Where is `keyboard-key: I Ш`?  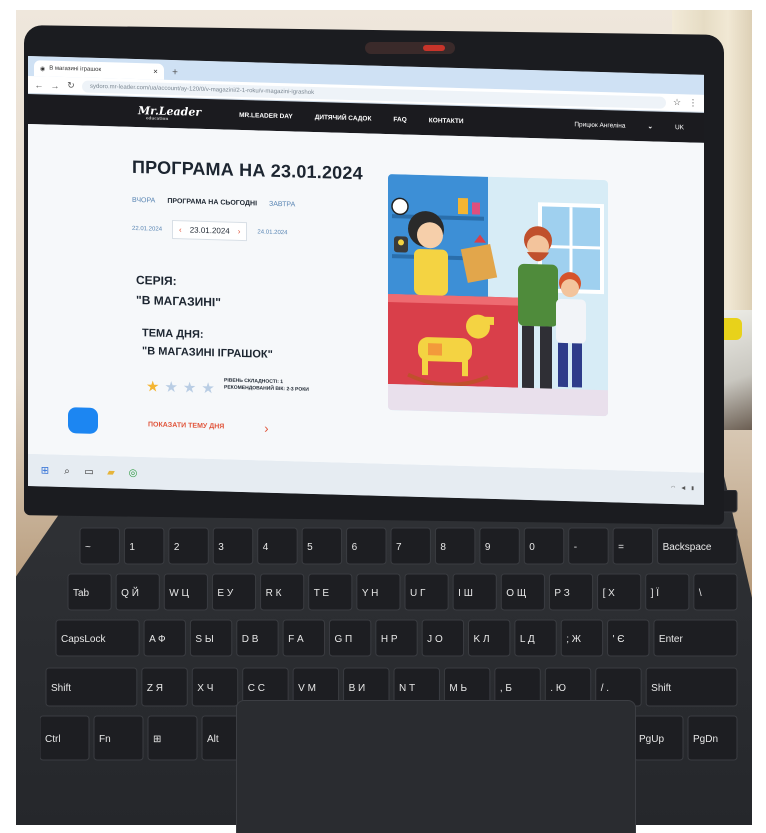 keyboard-key: I Ш is located at coordinates (474, 592).